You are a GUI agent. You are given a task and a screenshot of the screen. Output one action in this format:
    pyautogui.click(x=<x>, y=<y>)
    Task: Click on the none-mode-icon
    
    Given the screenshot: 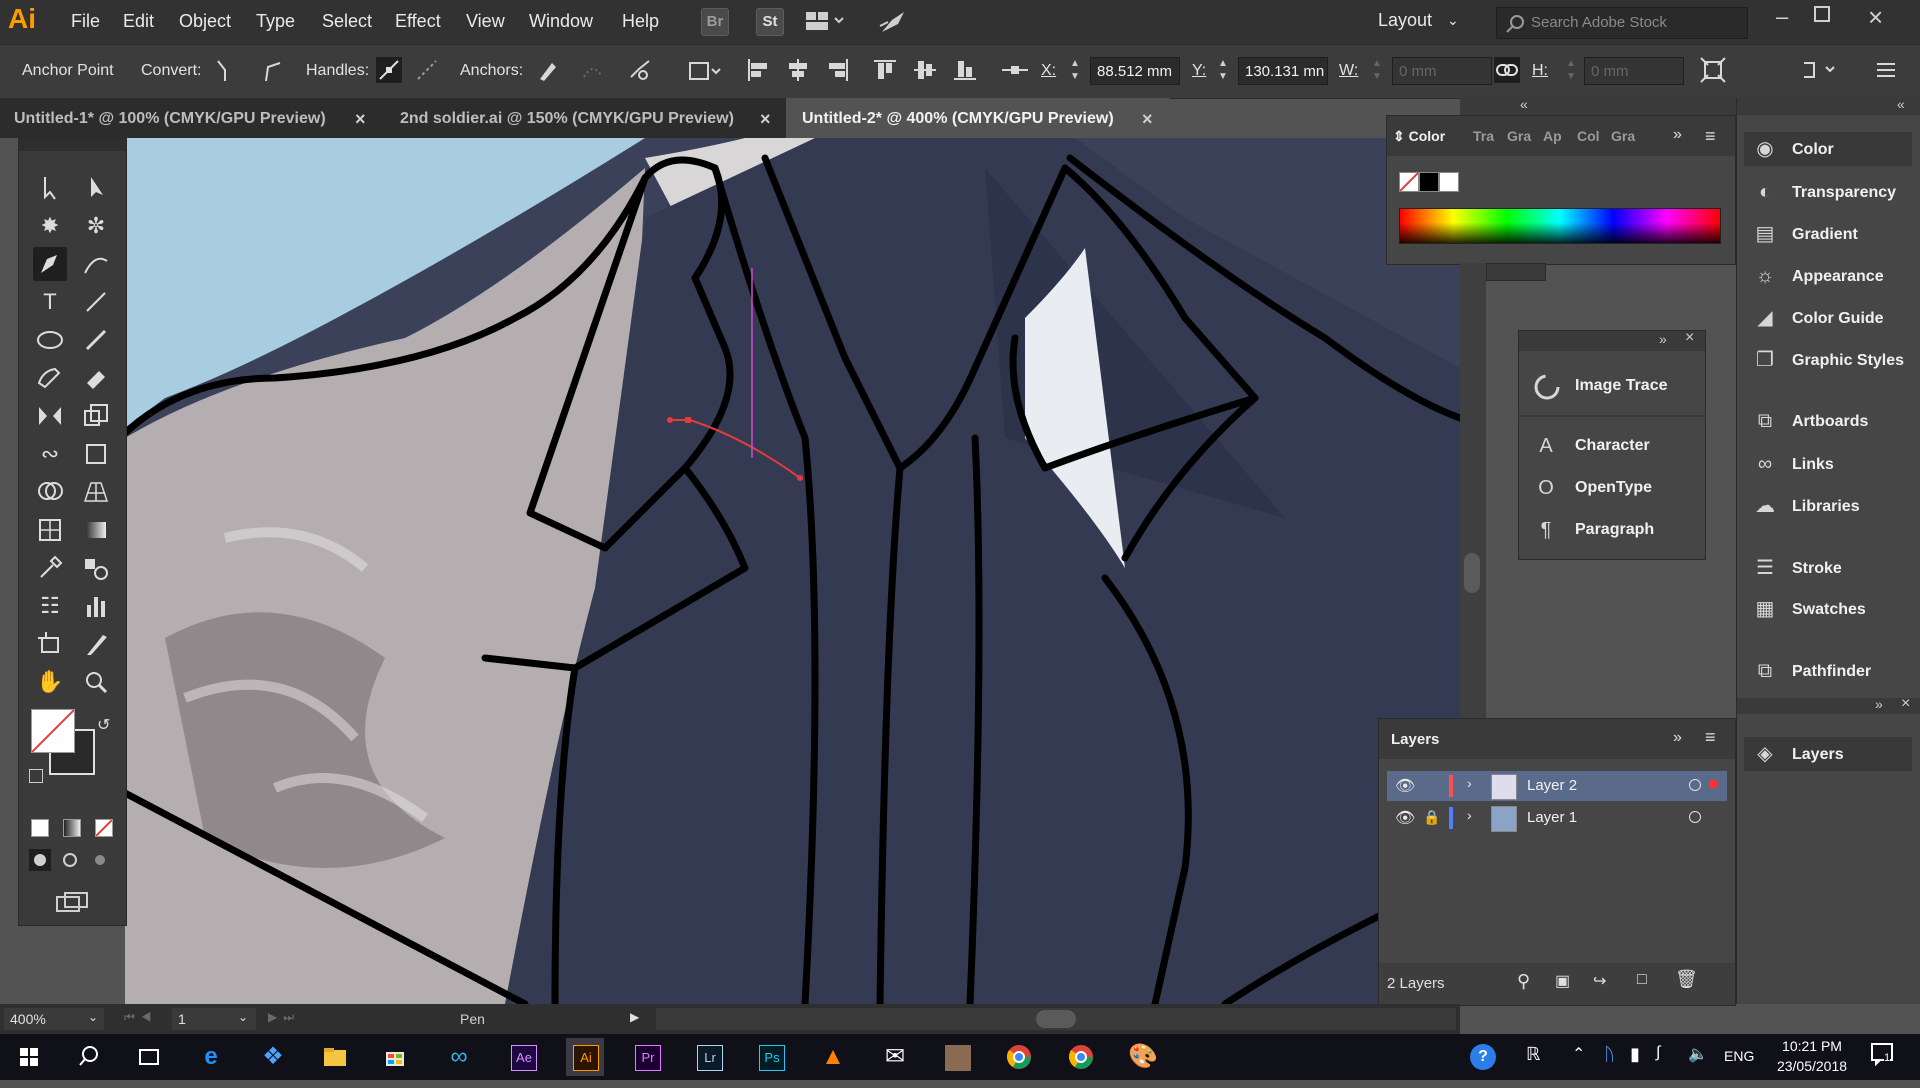 What is the action you would take?
    pyautogui.click(x=104, y=828)
    